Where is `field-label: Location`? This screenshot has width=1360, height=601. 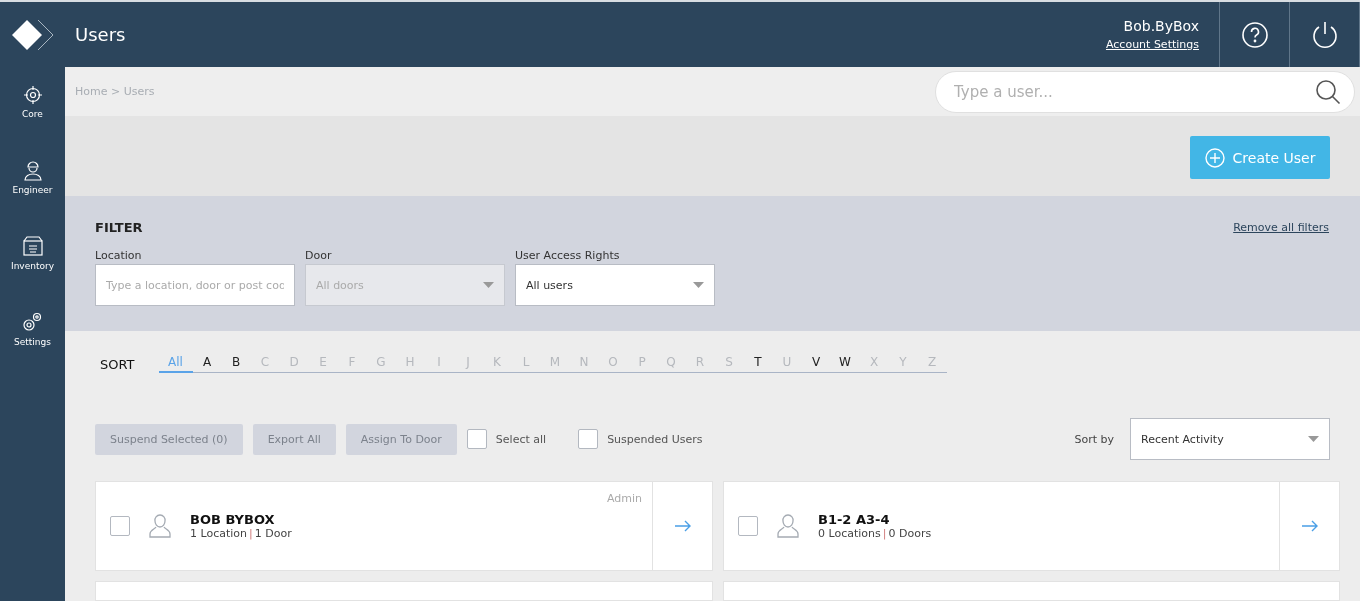
field-label: Location is located at coordinates (119, 256).